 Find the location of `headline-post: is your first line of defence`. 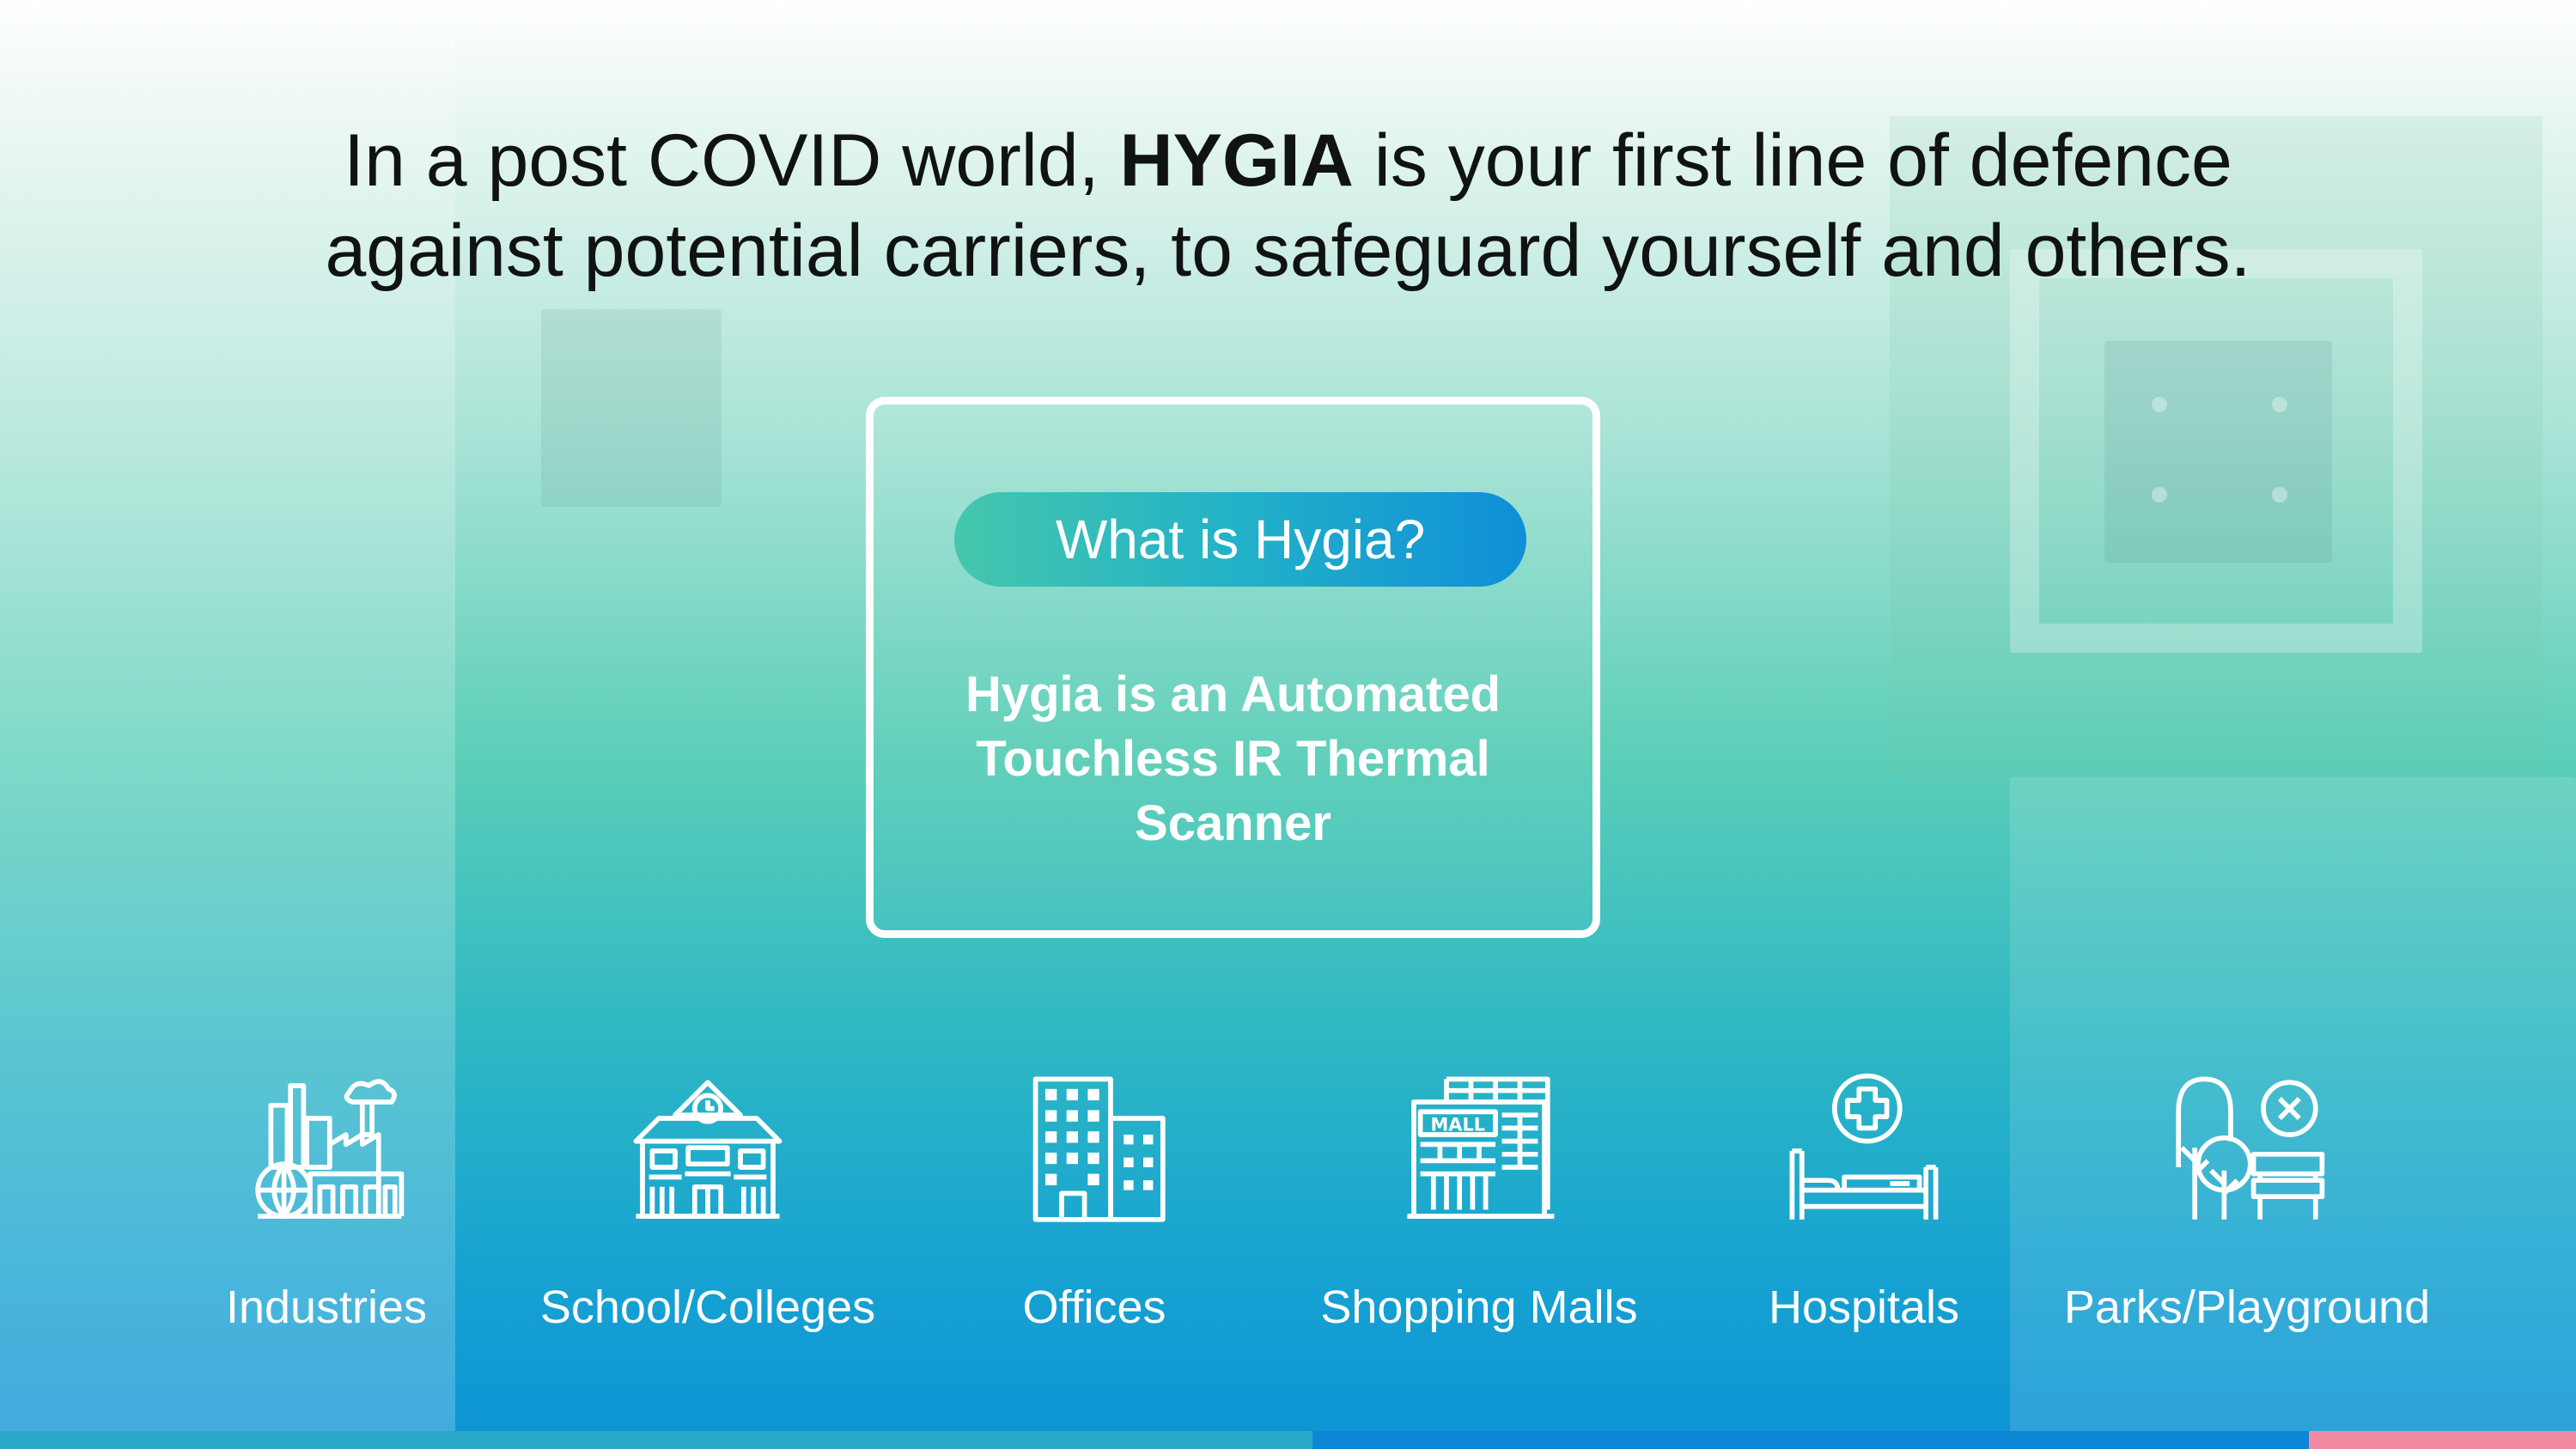

headline-post: is your first line of defence is located at coordinates (1793, 160).